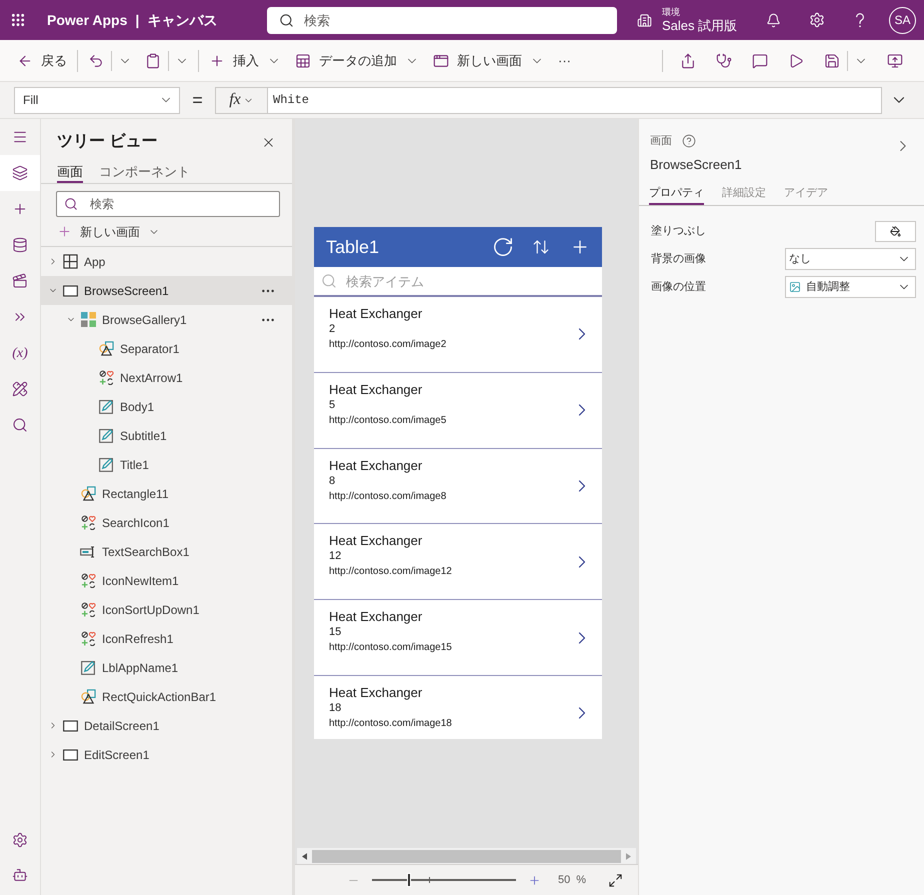 The width and height of the screenshot is (924, 895). What do you see at coordinates (42, 61) in the screenshot?
I see `back-button: 戻る` at bounding box center [42, 61].